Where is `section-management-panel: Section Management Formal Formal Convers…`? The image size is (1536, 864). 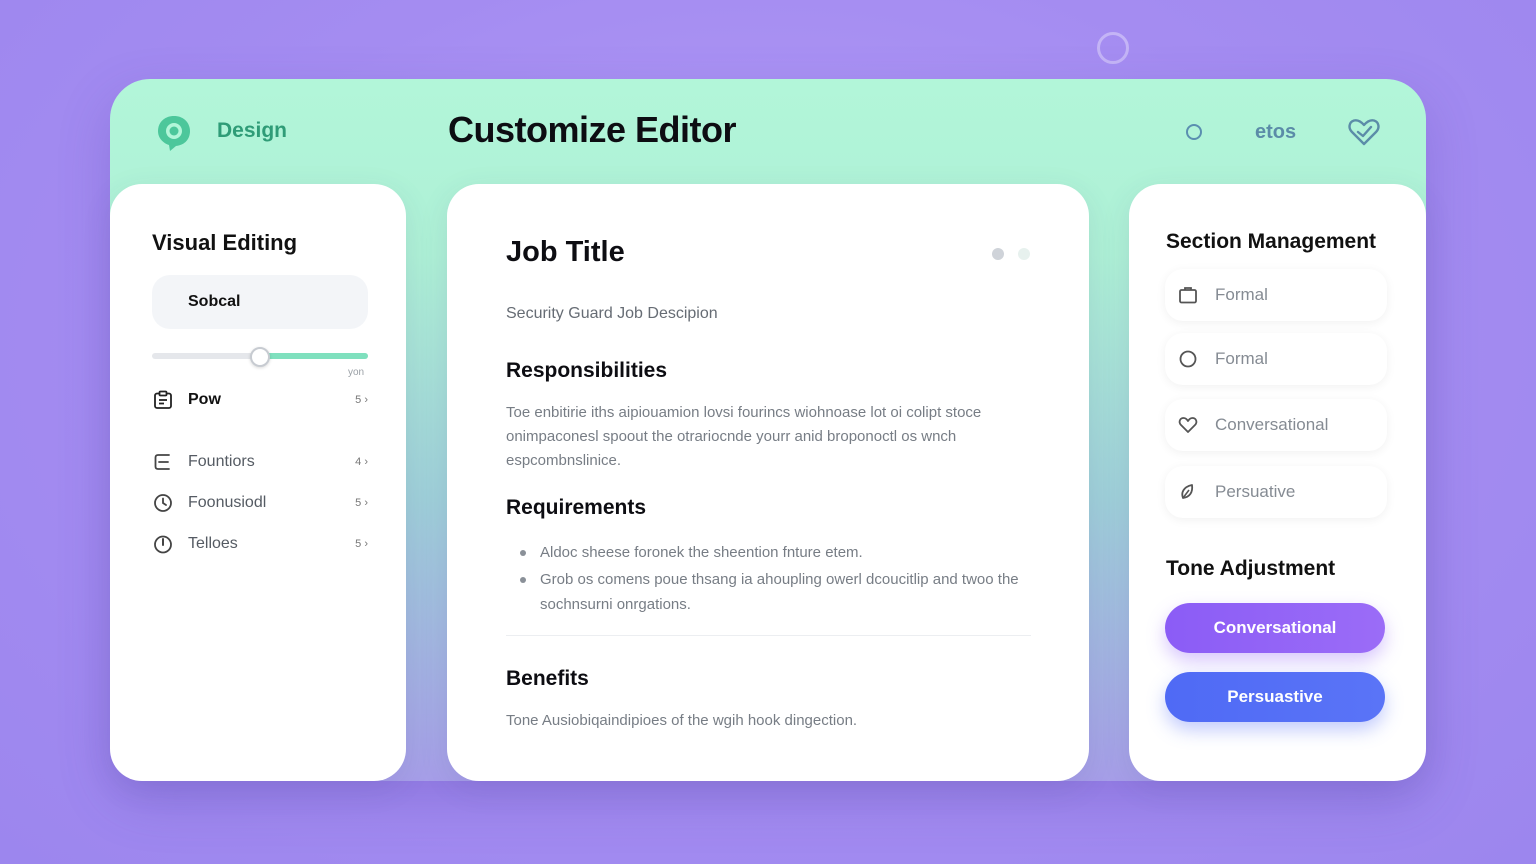 section-management-panel: Section Management Formal Formal Convers… is located at coordinates (1277, 482).